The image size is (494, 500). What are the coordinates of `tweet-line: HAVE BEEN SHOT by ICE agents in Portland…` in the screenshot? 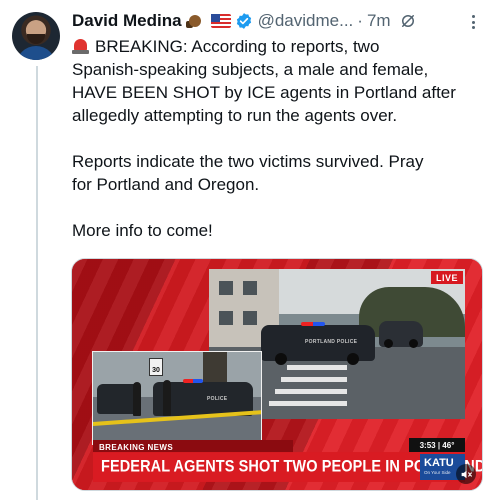 It's located at (264, 92).